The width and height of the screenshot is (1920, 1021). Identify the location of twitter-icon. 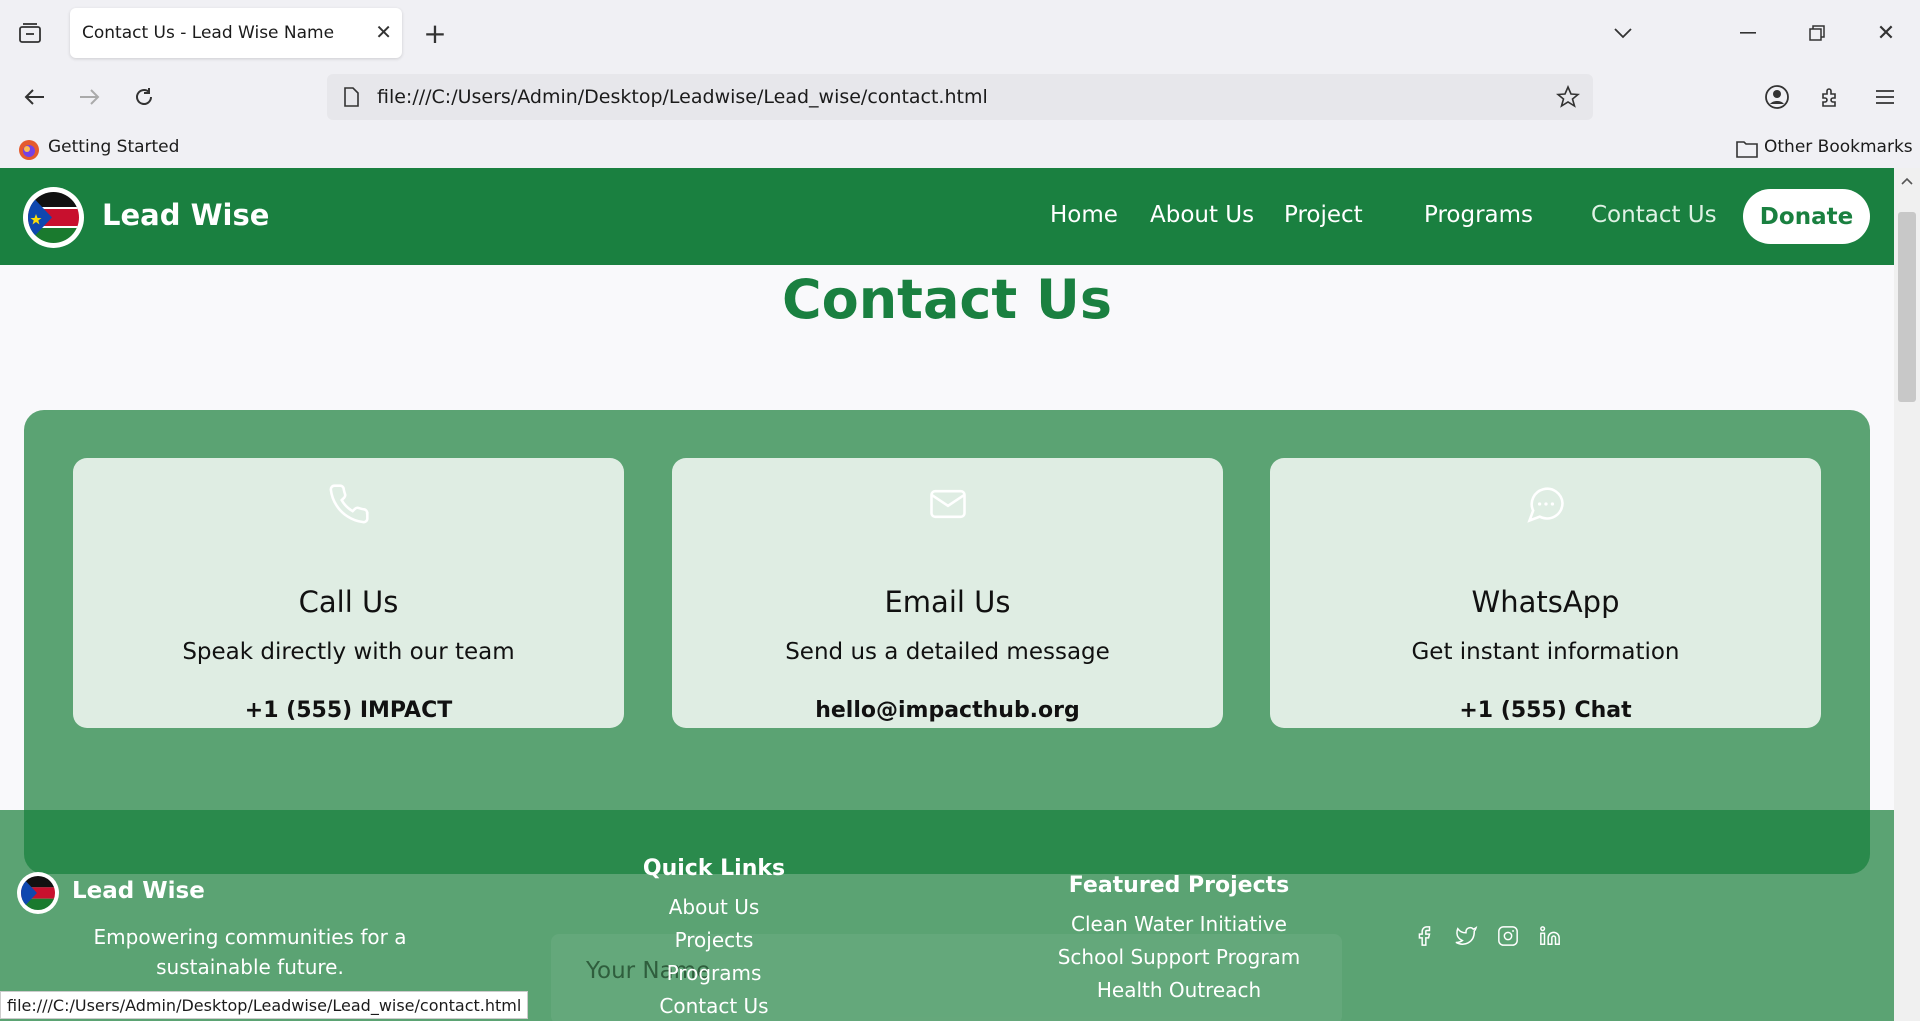
(1466, 936).